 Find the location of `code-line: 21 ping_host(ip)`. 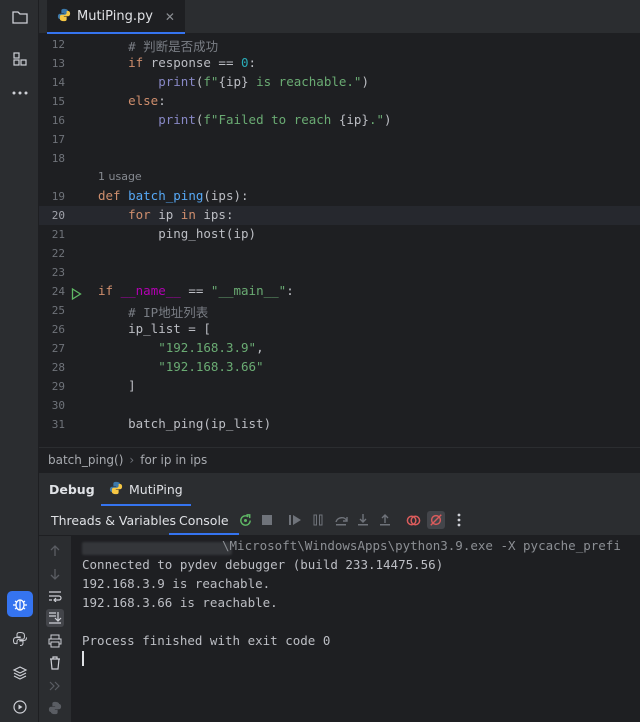

code-line: 21 ping_host(ip) is located at coordinates (339, 234).